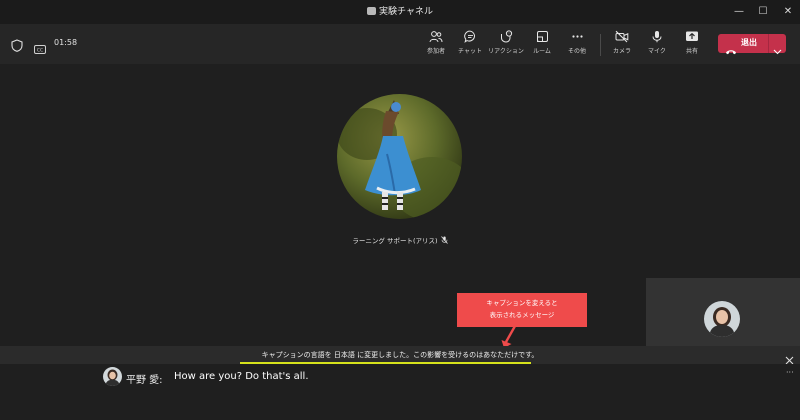 The image size is (800, 420). Describe the element at coordinates (790, 372) in the screenshot. I see `caption-more-button: ···` at that location.